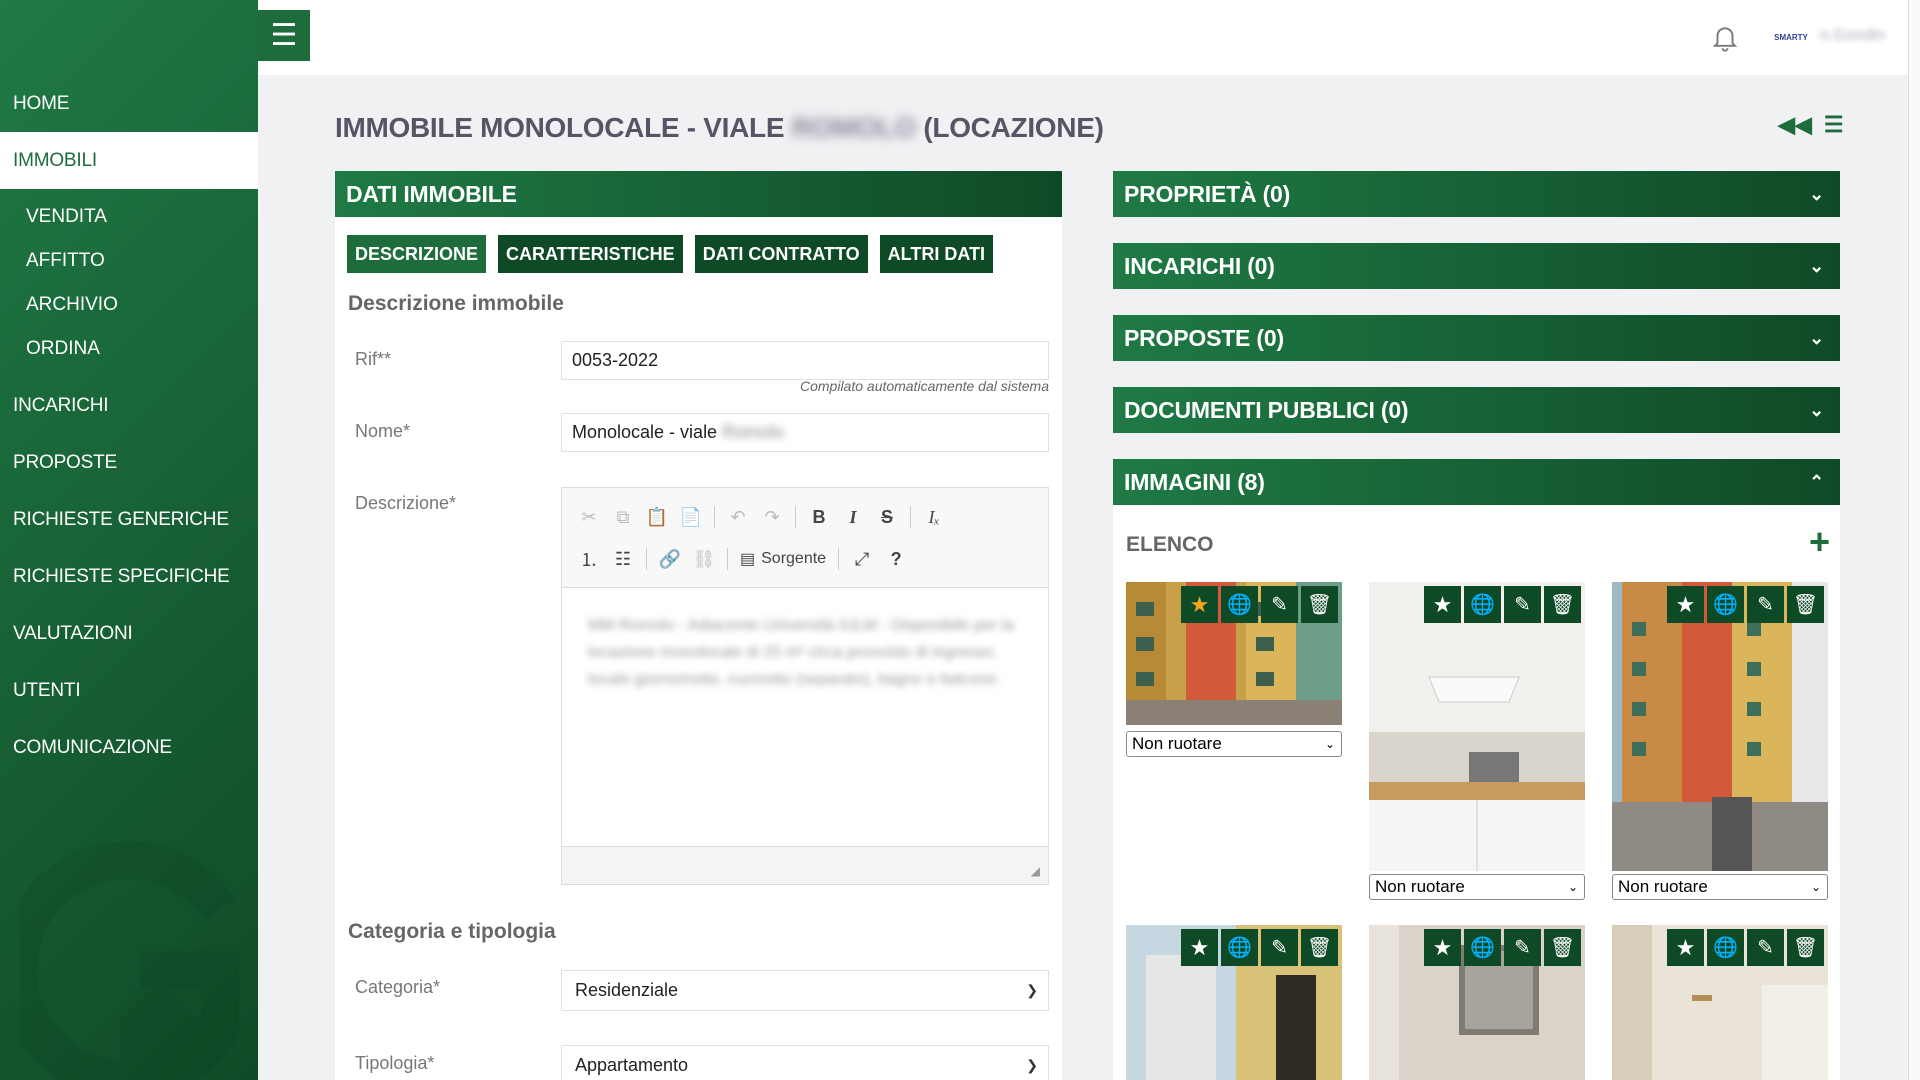 This screenshot has height=1080, width=1920. Describe the element at coordinates (772, 517) in the screenshot. I see `redo-icon: ↷` at that location.